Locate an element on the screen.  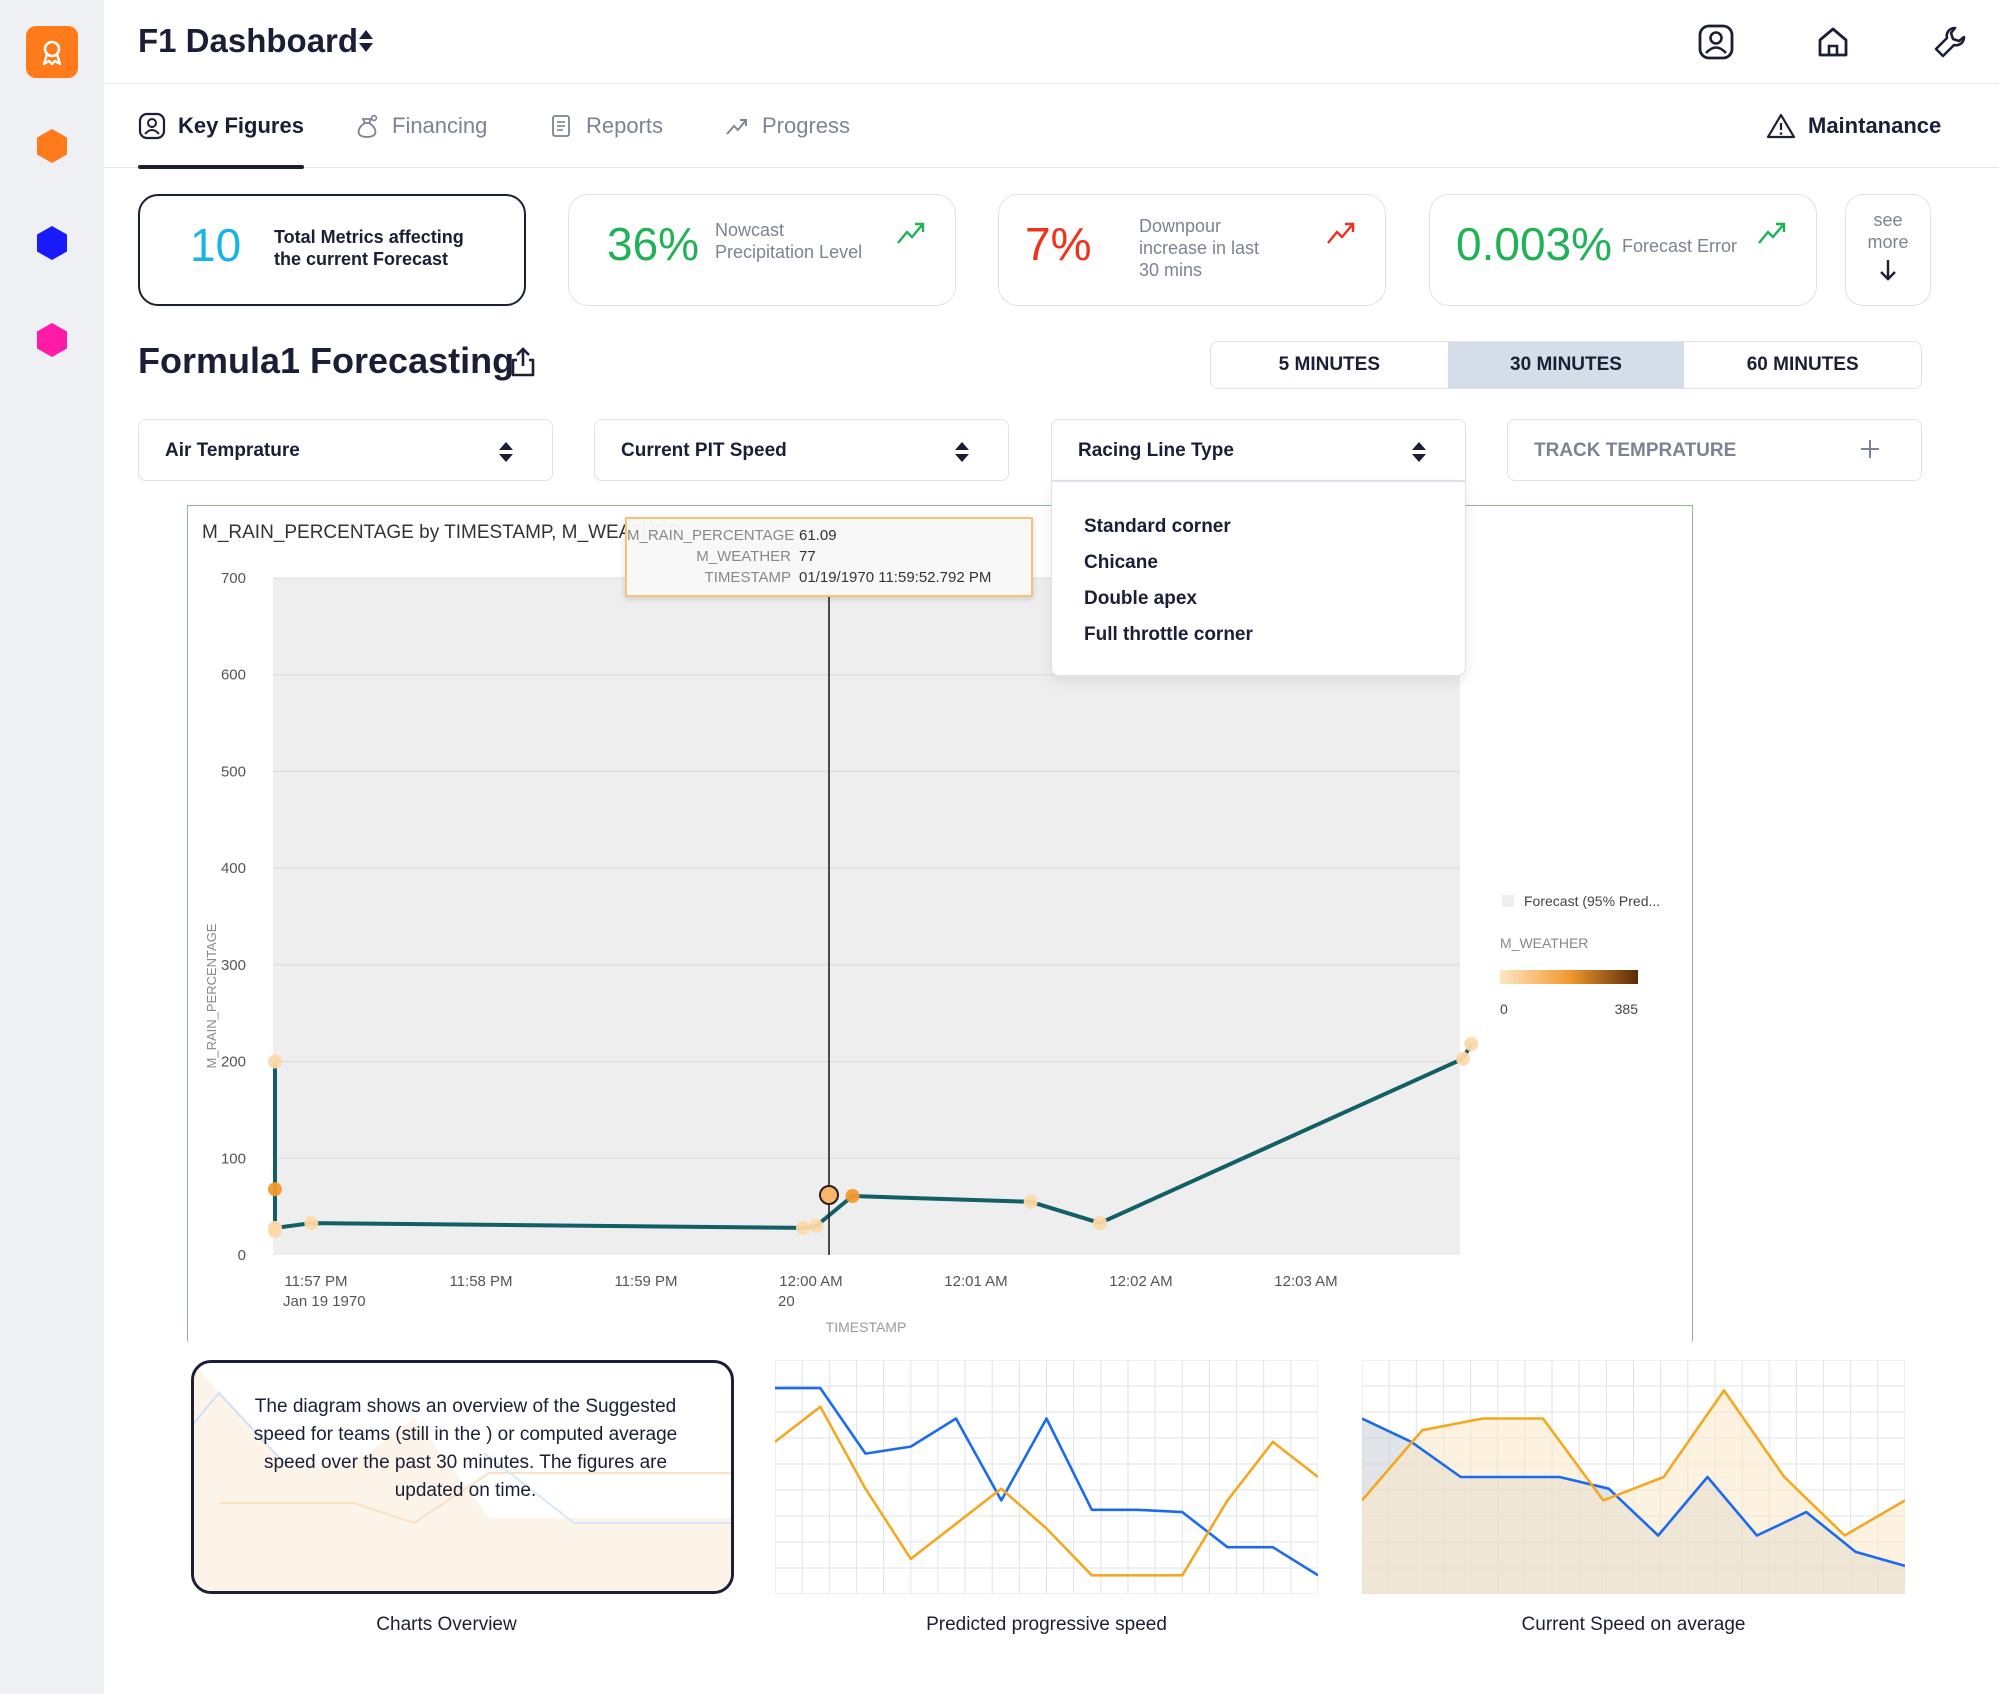
select-label: TRACK TEMPRATURE is located at coordinates (1635, 450).